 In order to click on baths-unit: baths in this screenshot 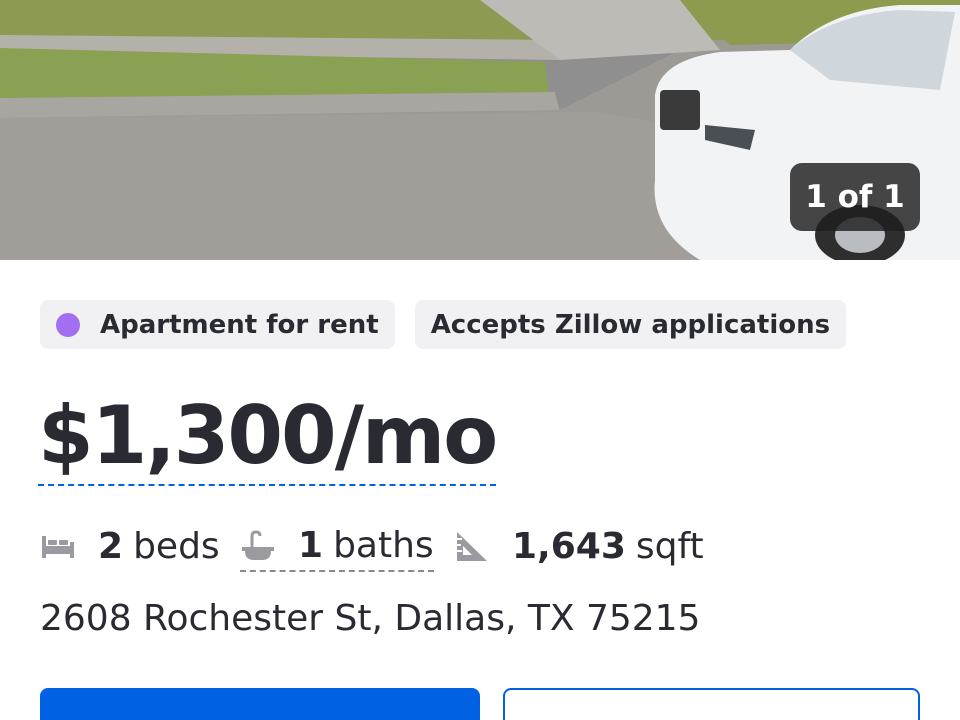, I will do `click(383, 545)`.